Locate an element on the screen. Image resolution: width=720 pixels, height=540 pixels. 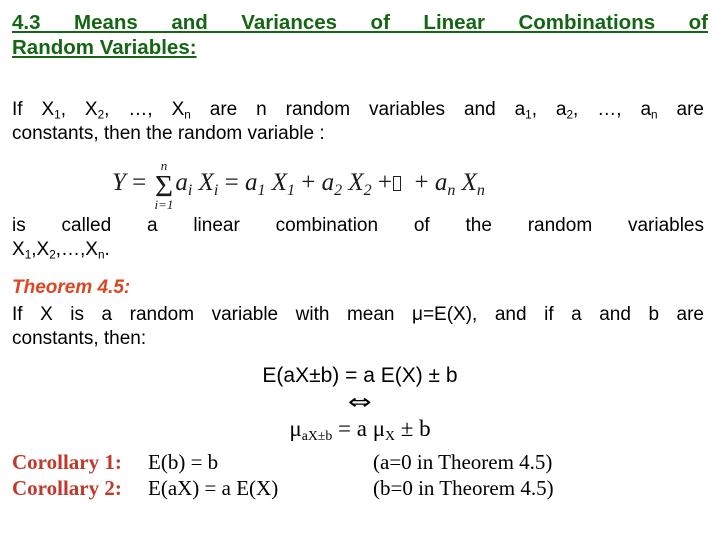
formula-termn-X: X is located at coordinates (469, 183).